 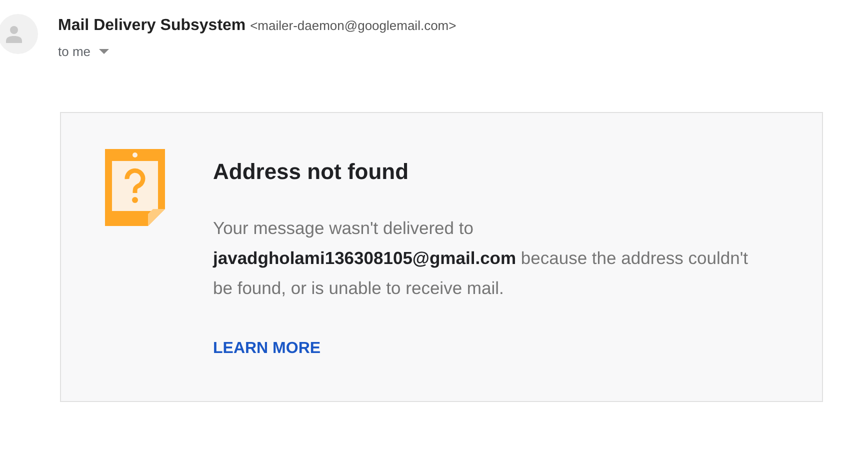 I want to click on sender-name: Mail Delivery Subsystem, so click(x=152, y=25).